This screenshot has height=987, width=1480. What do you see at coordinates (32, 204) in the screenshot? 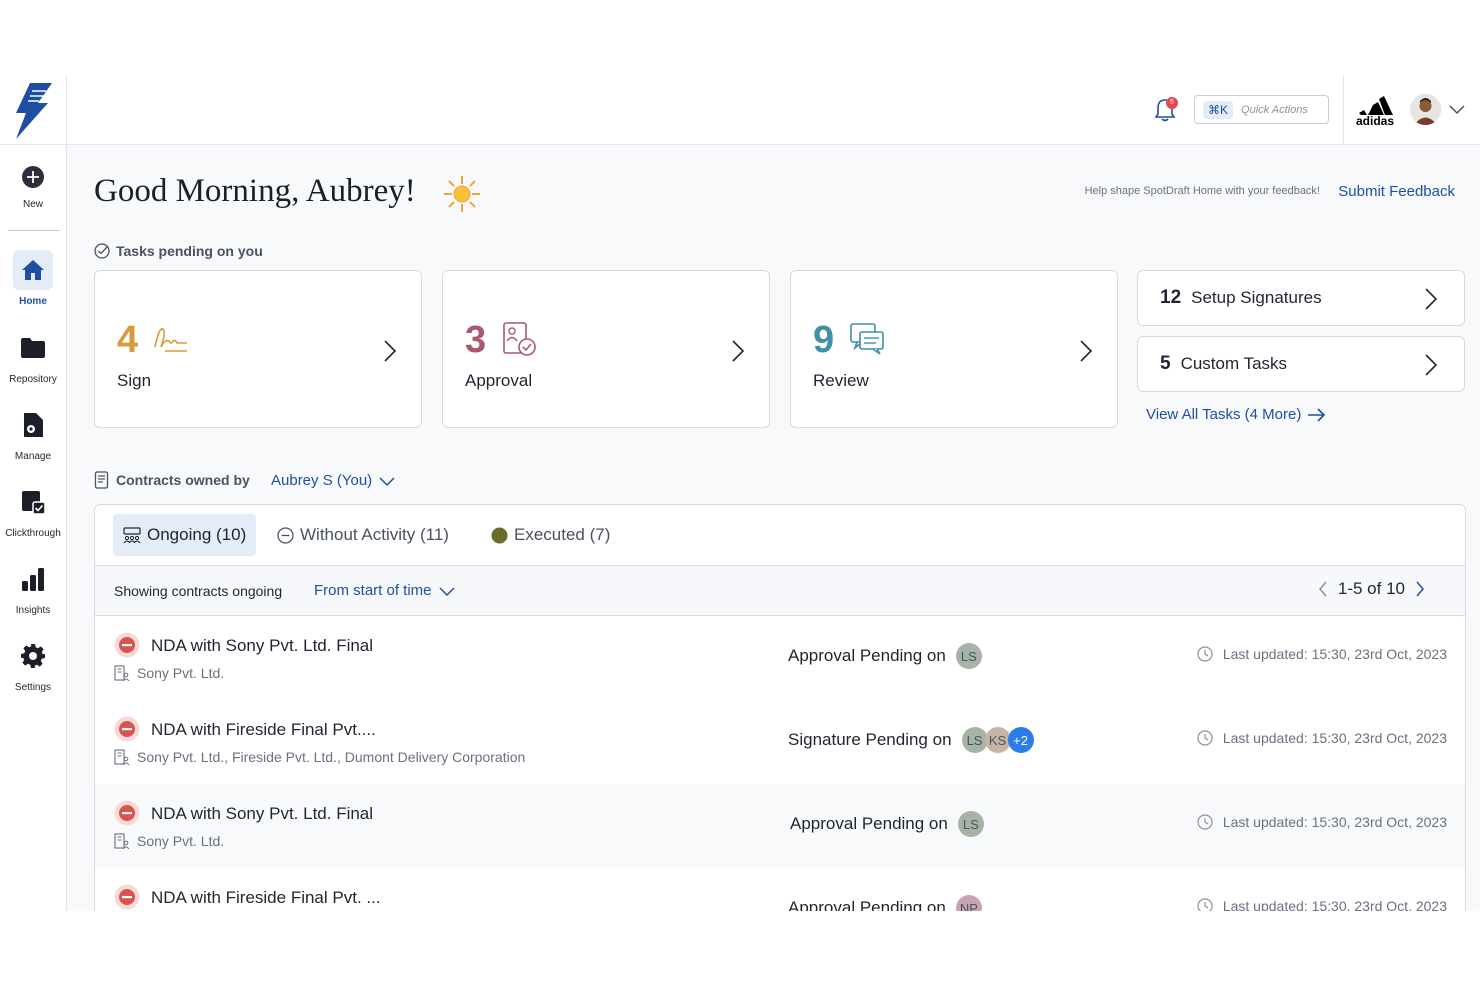
I see `sidebar-item-label: New` at bounding box center [32, 204].